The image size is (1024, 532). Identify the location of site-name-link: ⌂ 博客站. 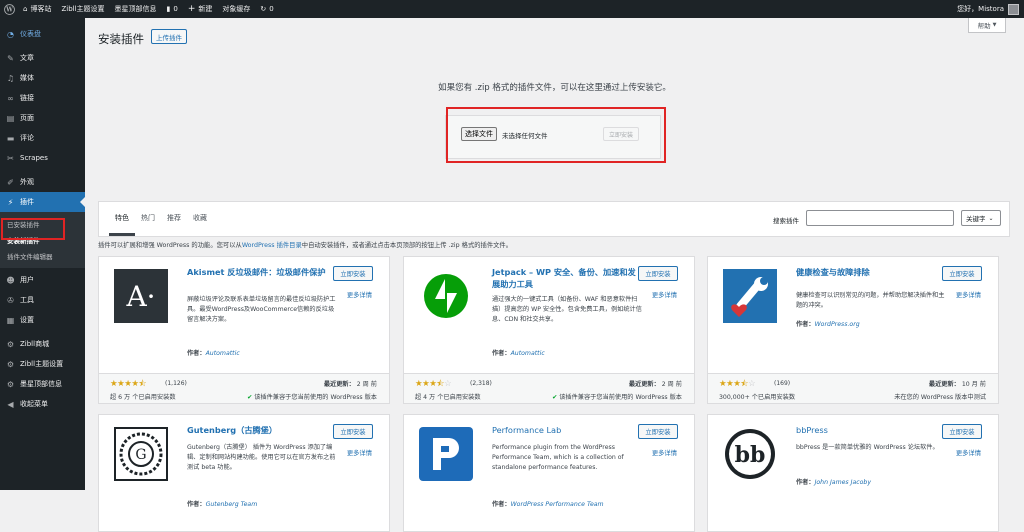
(37, 9).